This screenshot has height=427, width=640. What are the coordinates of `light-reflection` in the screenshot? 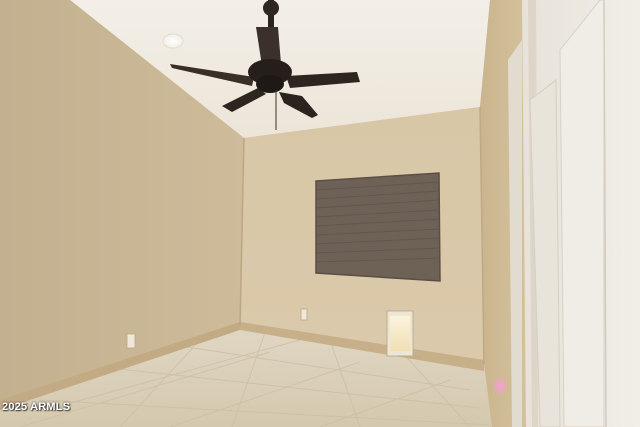 It's located at (500, 386).